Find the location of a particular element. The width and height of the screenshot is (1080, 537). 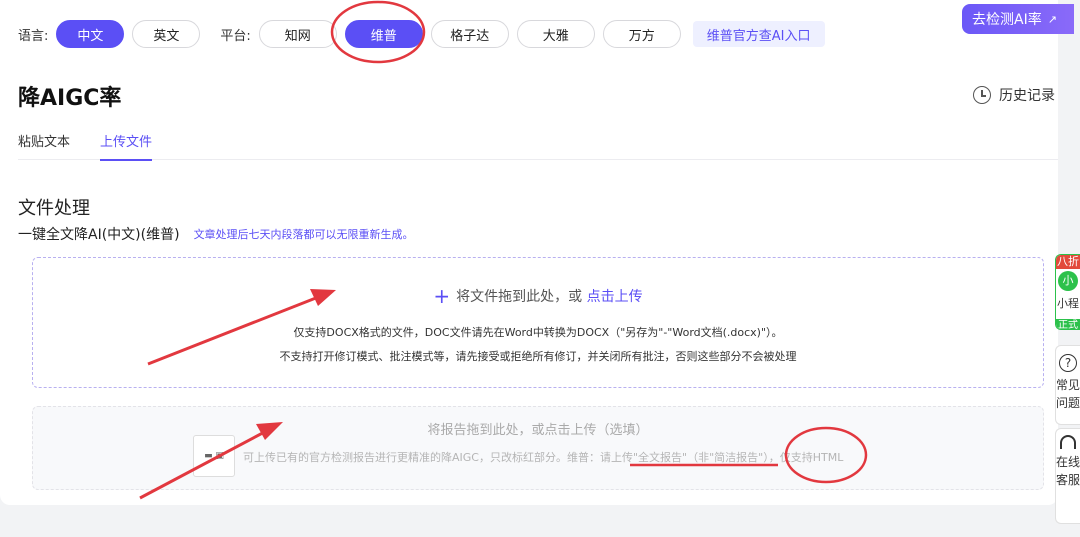

platform-wanfang-button: 万方 is located at coordinates (641, 34).